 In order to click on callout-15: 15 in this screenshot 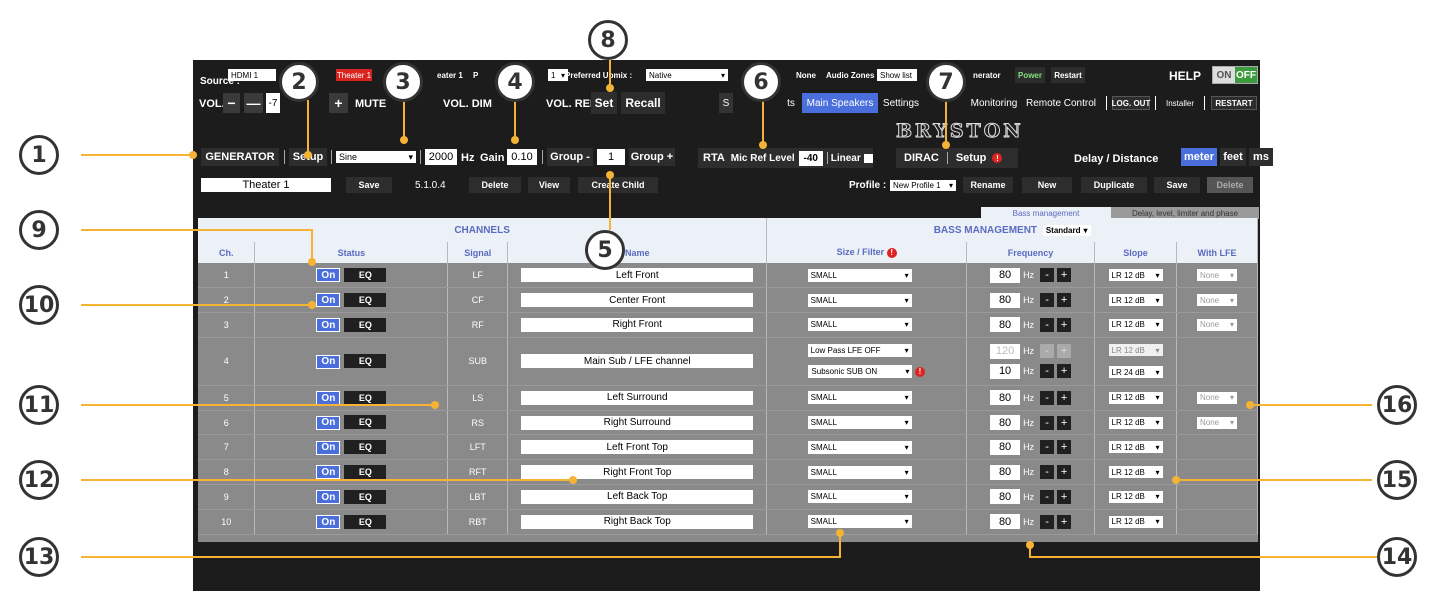, I will do `click(1397, 480)`.